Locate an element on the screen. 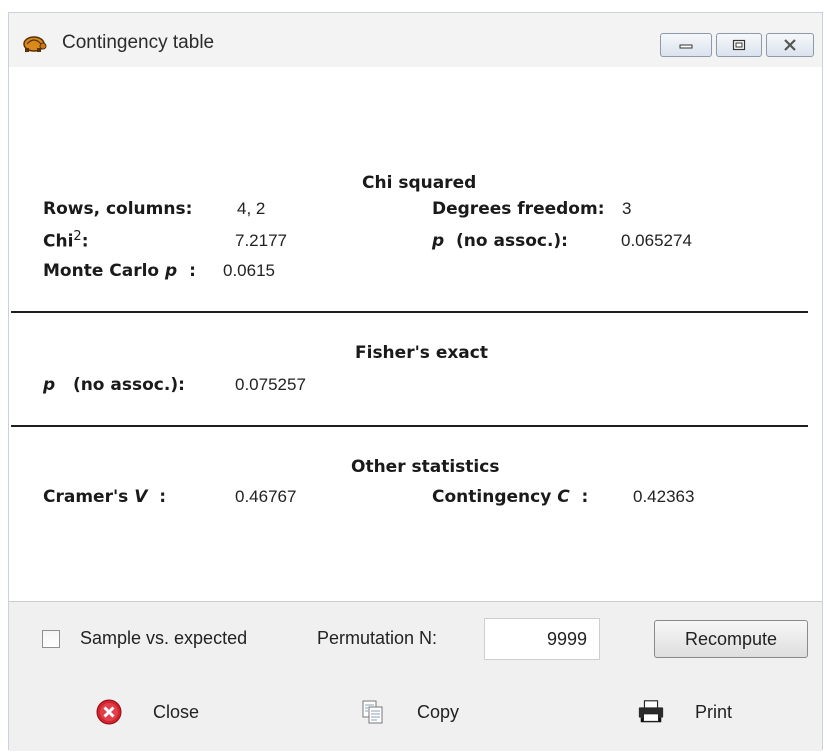 This screenshot has width=827, height=754. permutation-n-label: Permutation N: is located at coordinates (377, 638).